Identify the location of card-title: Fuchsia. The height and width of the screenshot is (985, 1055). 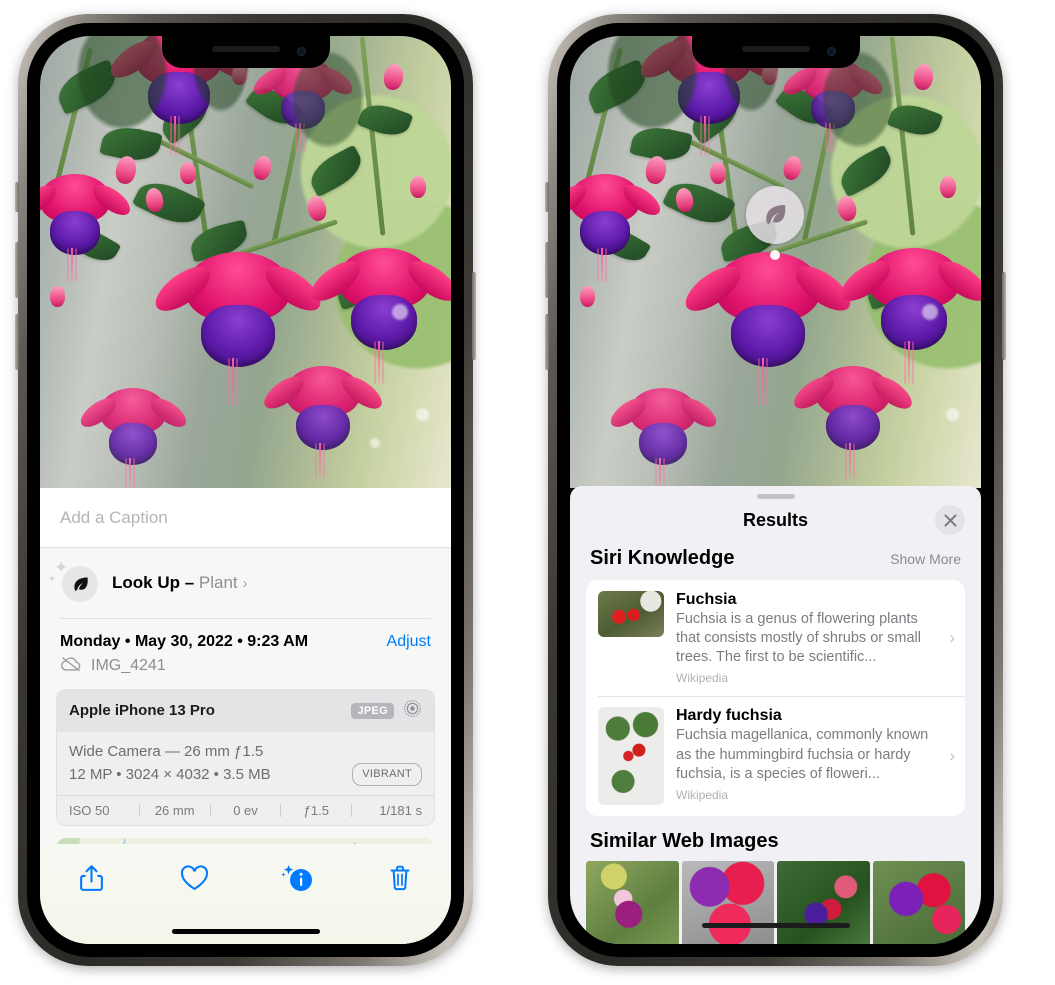
(706, 599).